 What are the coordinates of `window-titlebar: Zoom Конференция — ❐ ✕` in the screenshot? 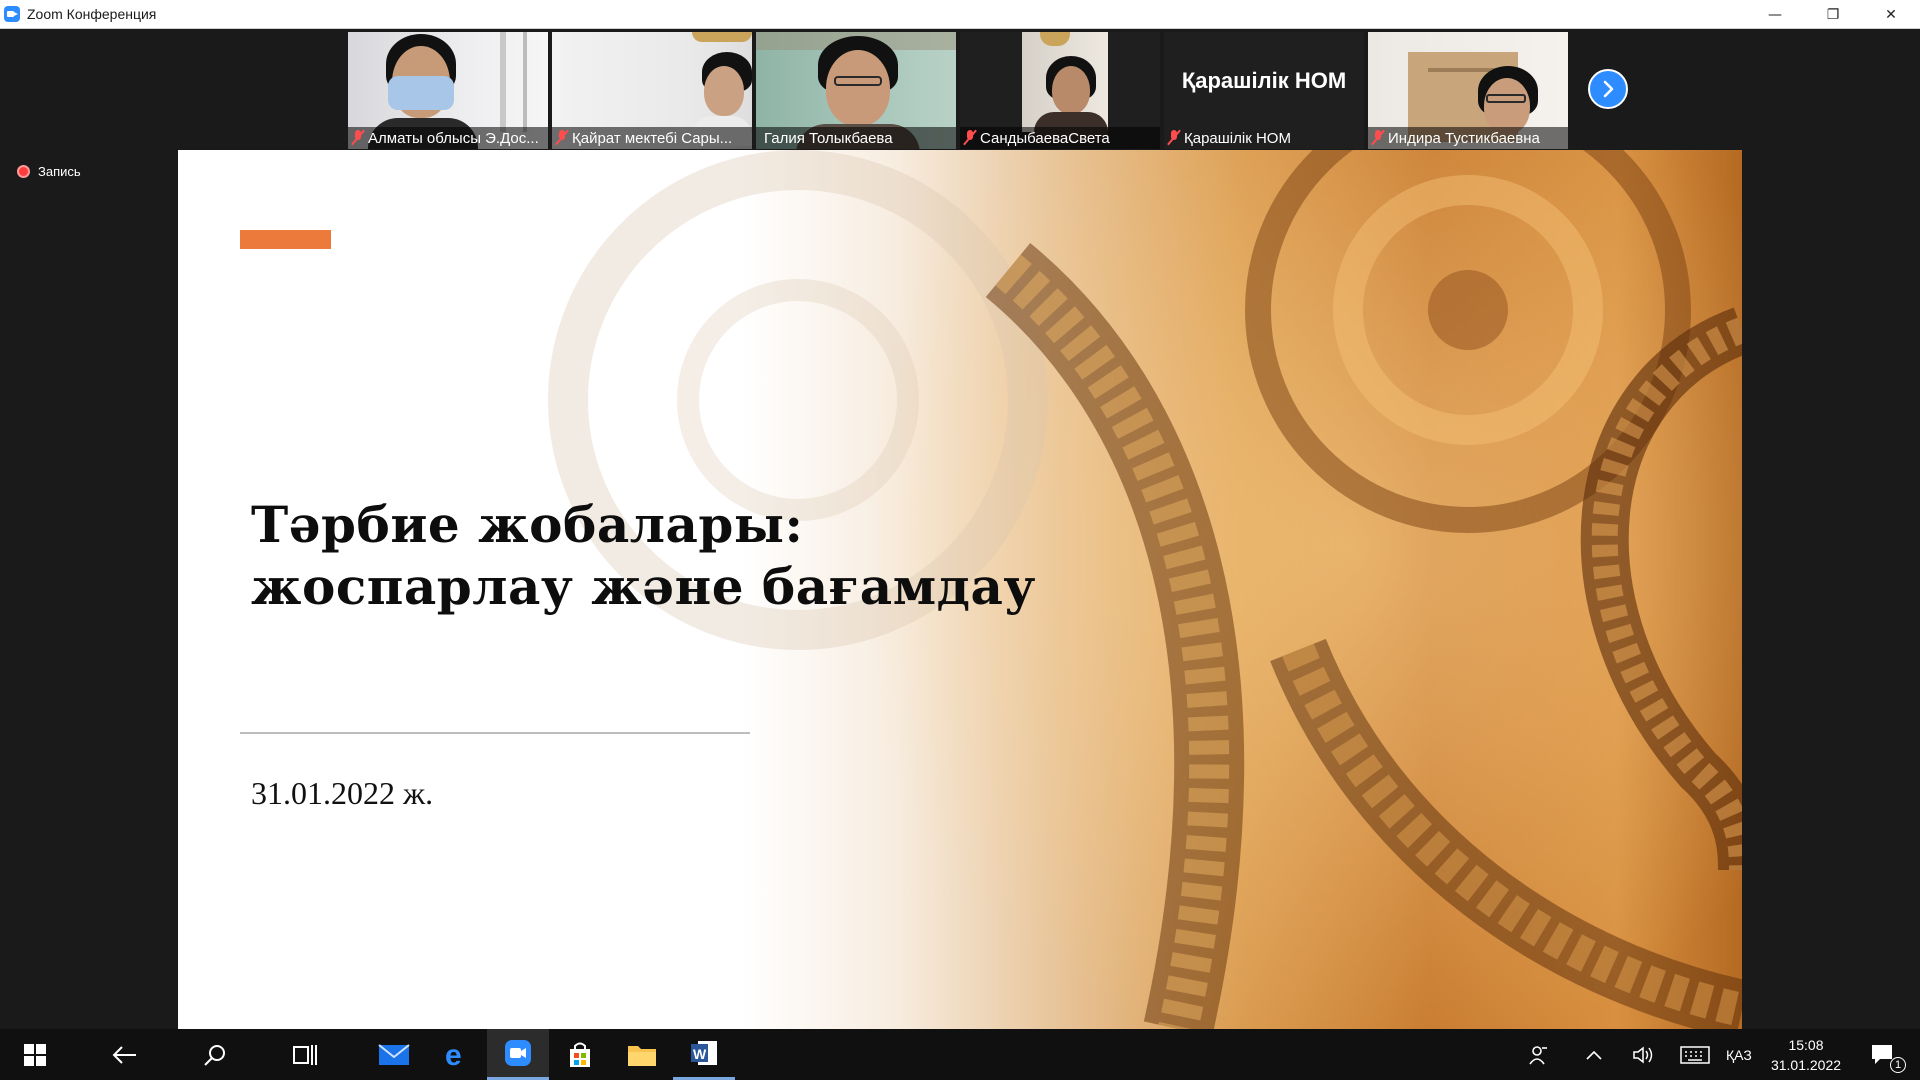 It's located at (960, 14).